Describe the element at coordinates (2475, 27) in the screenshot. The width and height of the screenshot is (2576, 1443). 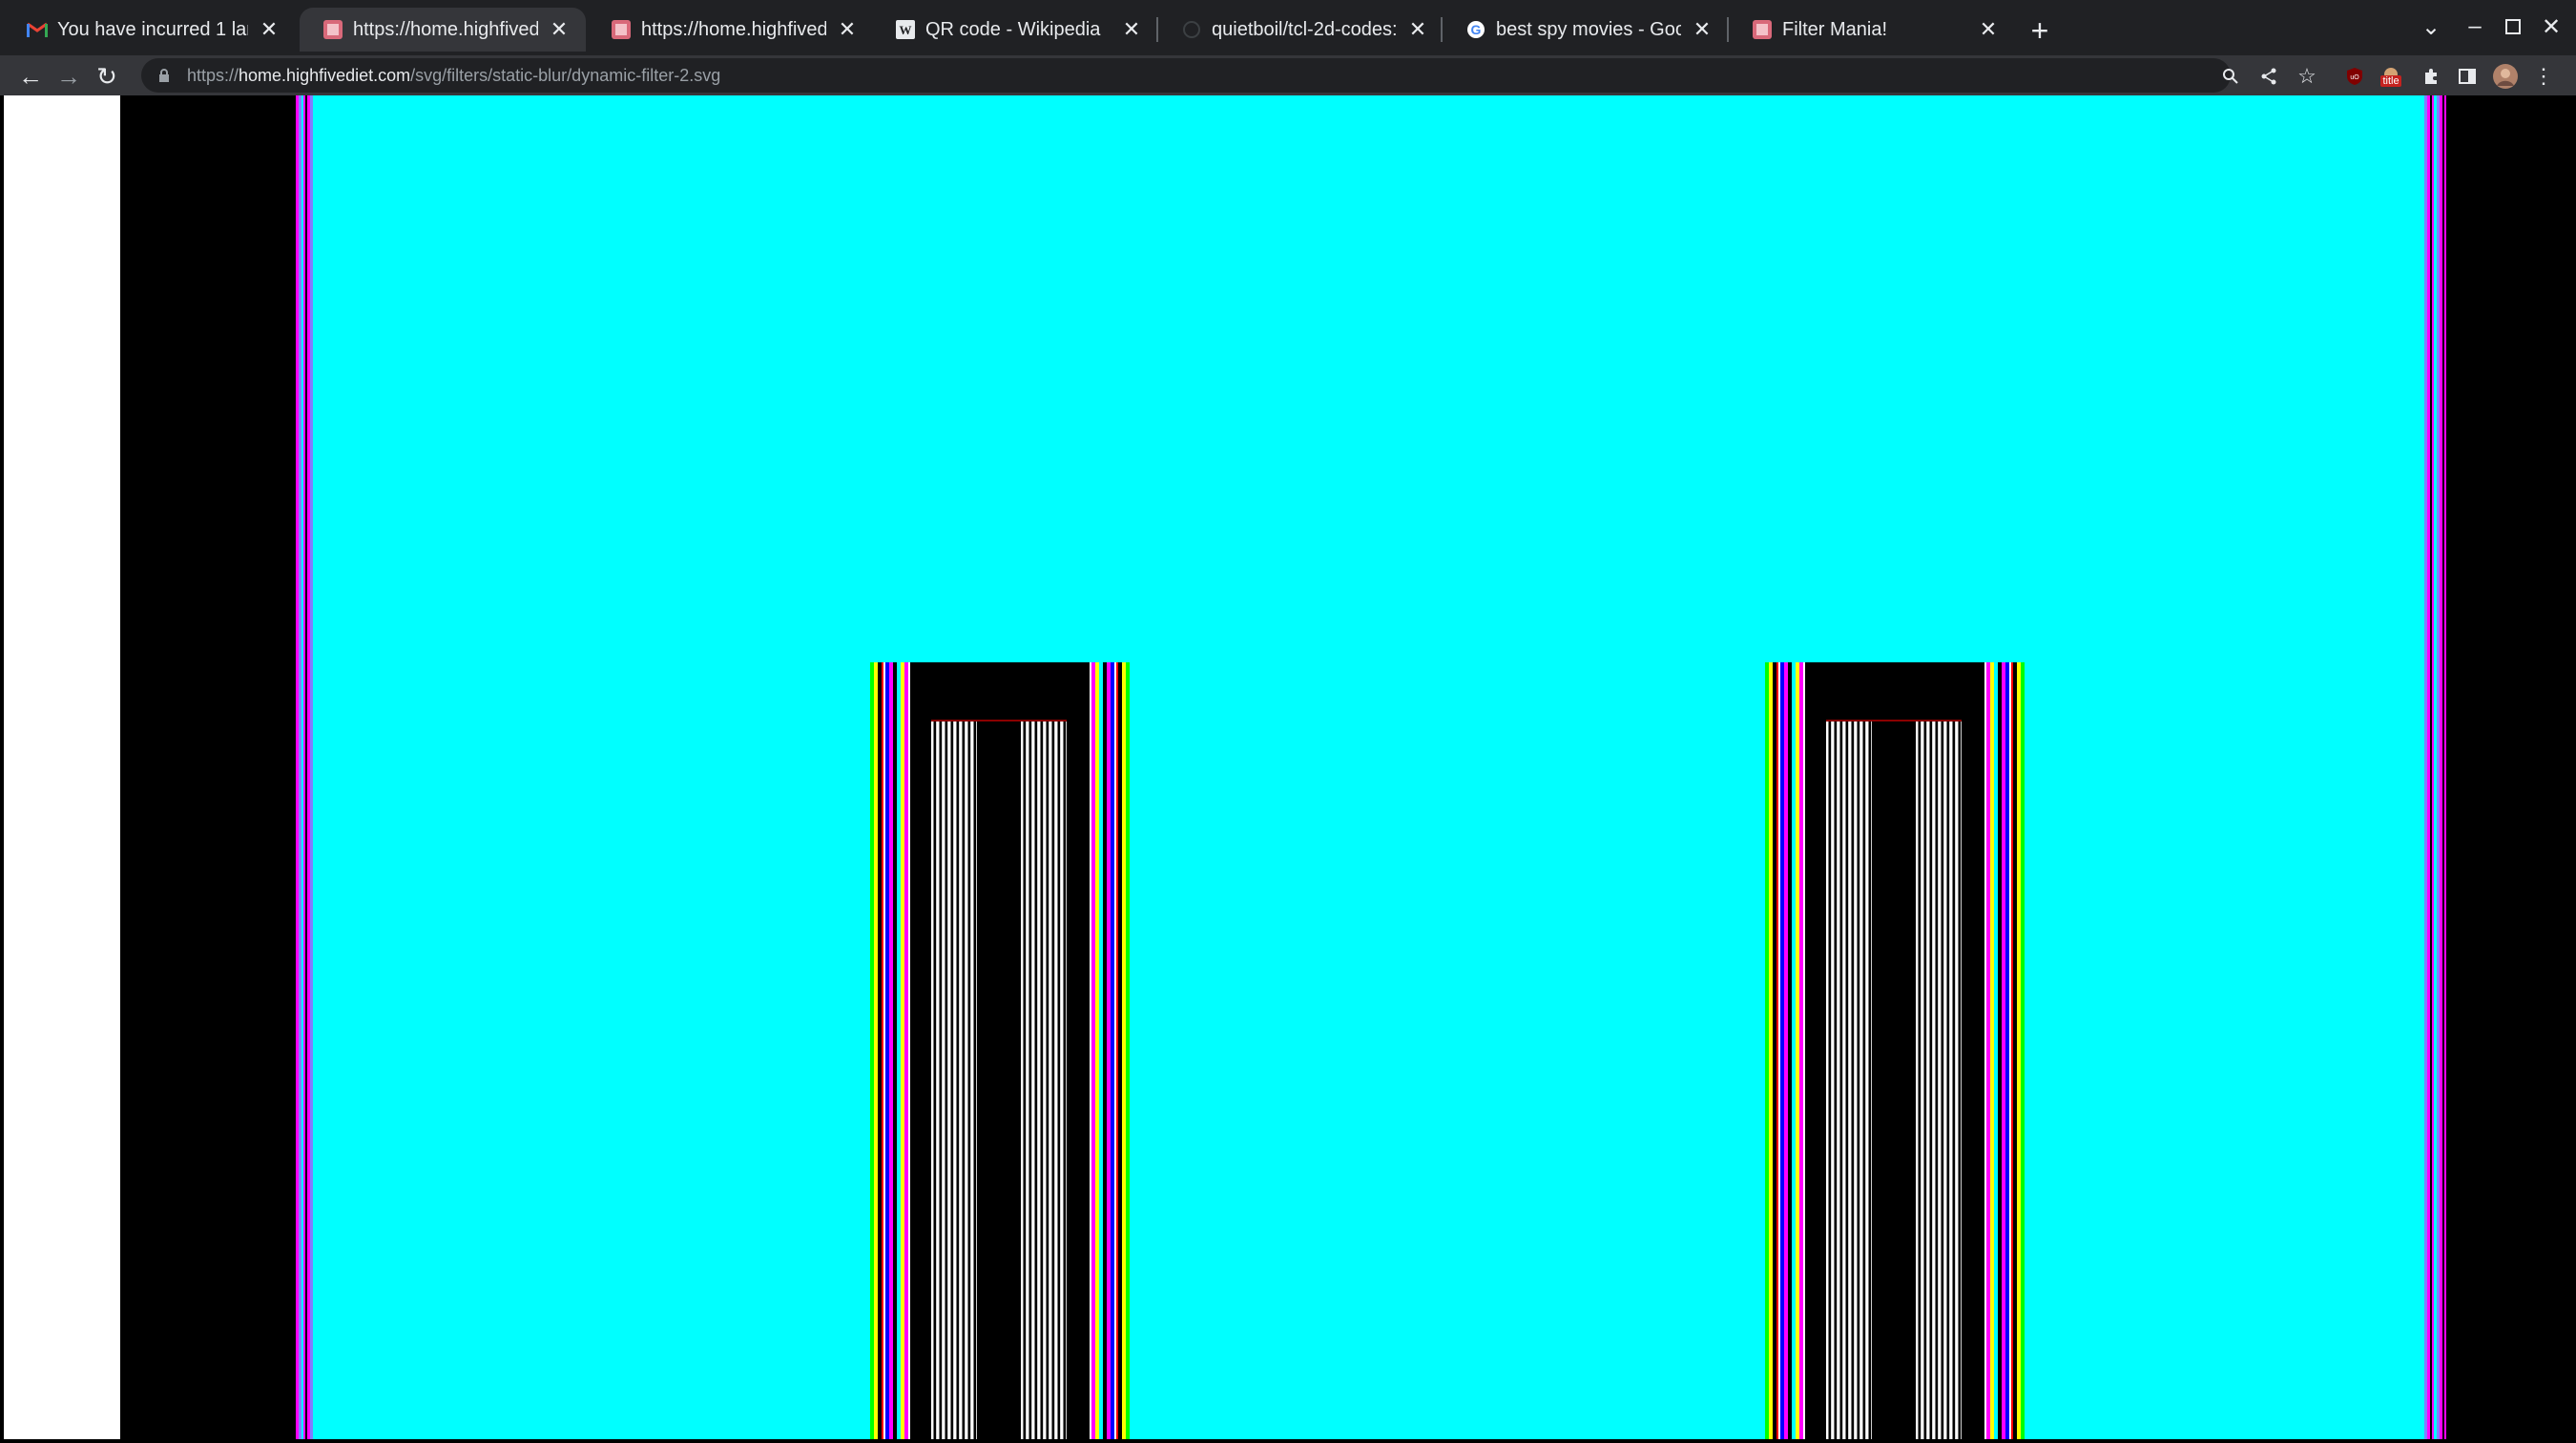
I see `minimize-icon: –` at that location.